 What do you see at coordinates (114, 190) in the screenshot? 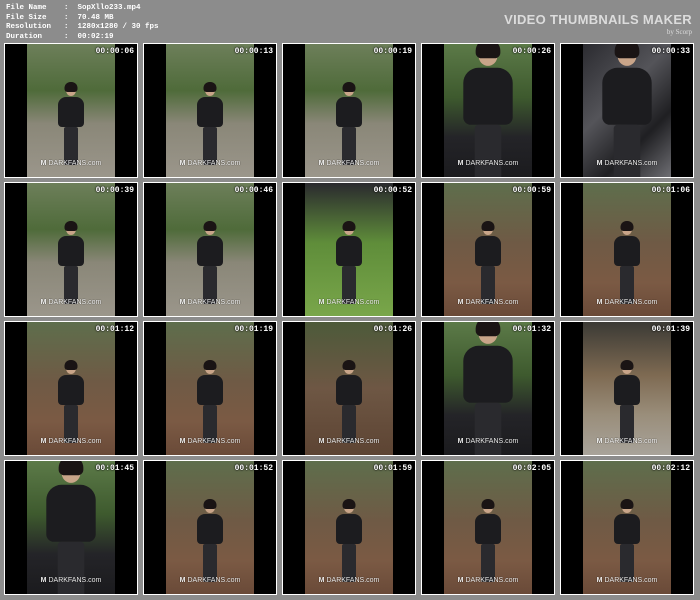
I see `thumbnail-timestamp: 00:00:39` at bounding box center [114, 190].